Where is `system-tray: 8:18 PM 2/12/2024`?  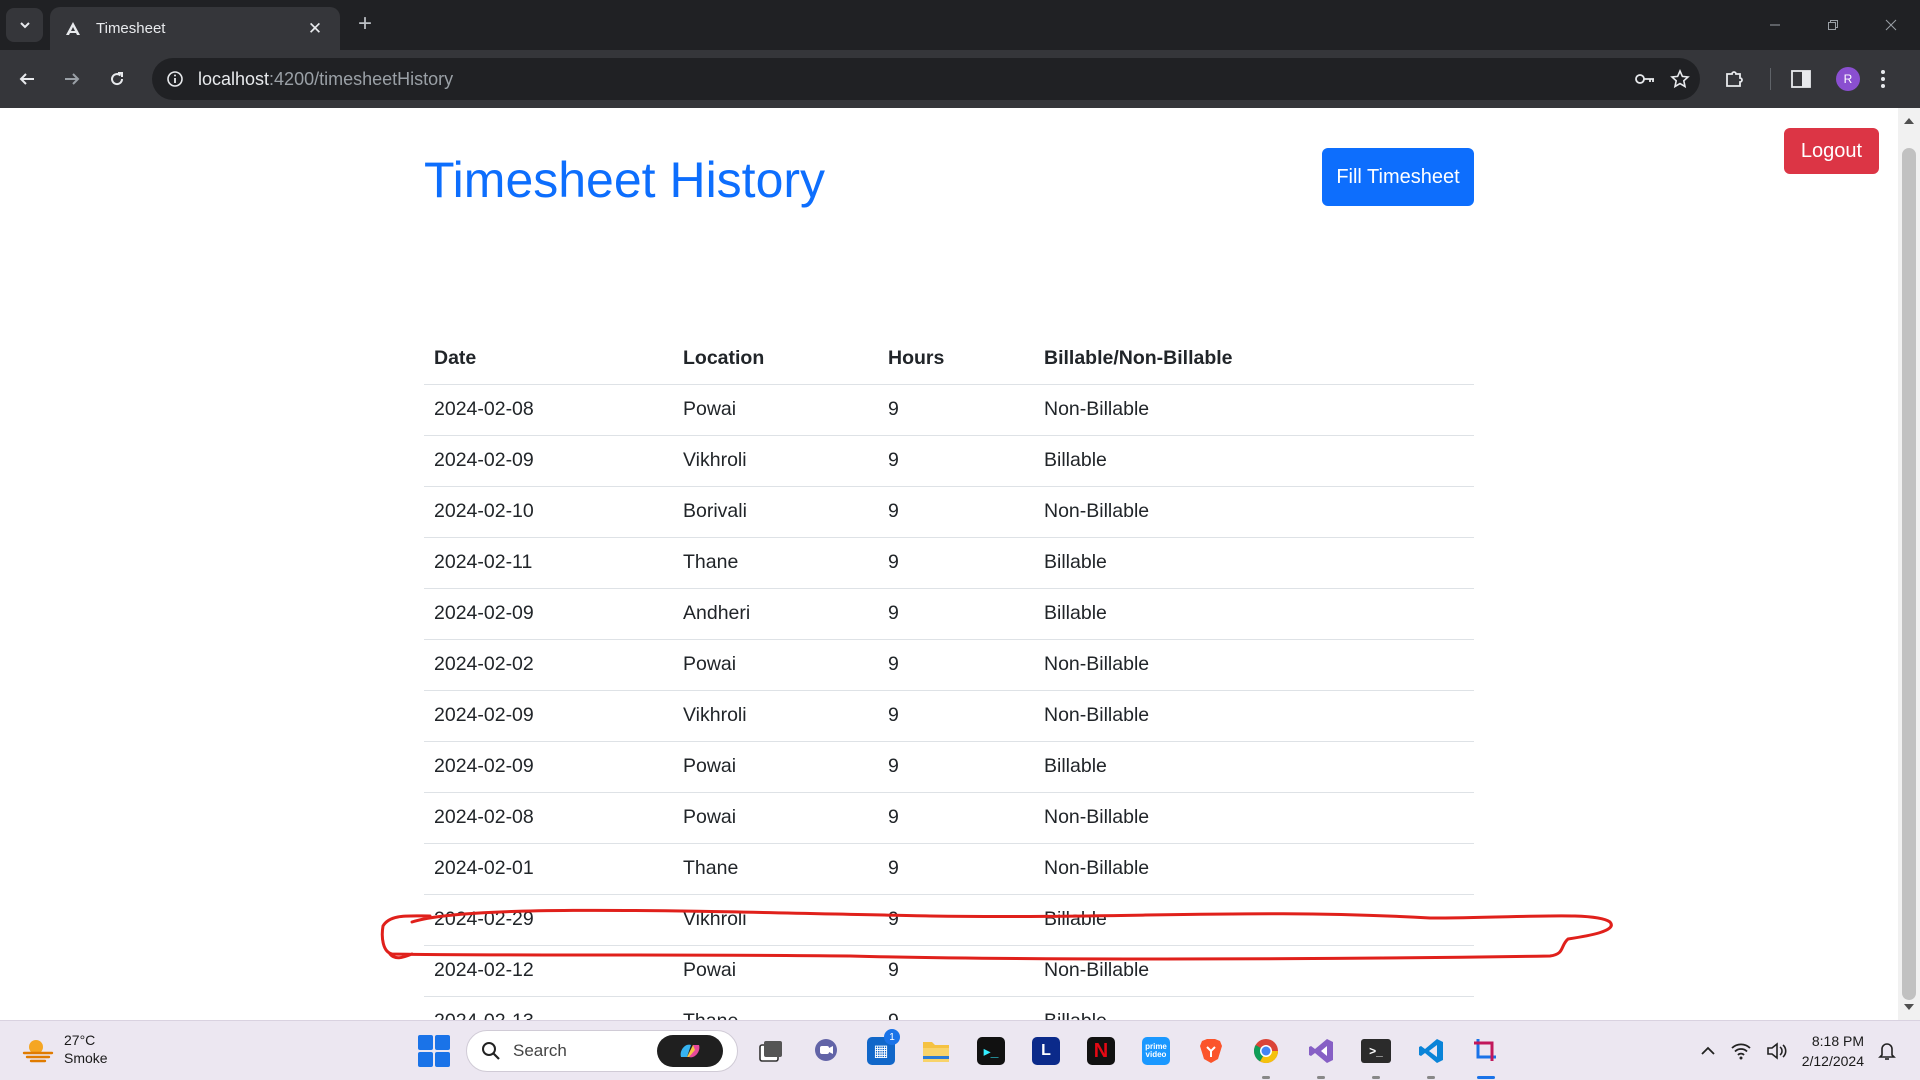
system-tray: 8:18 PM 2/12/2024 is located at coordinates (1798, 1050).